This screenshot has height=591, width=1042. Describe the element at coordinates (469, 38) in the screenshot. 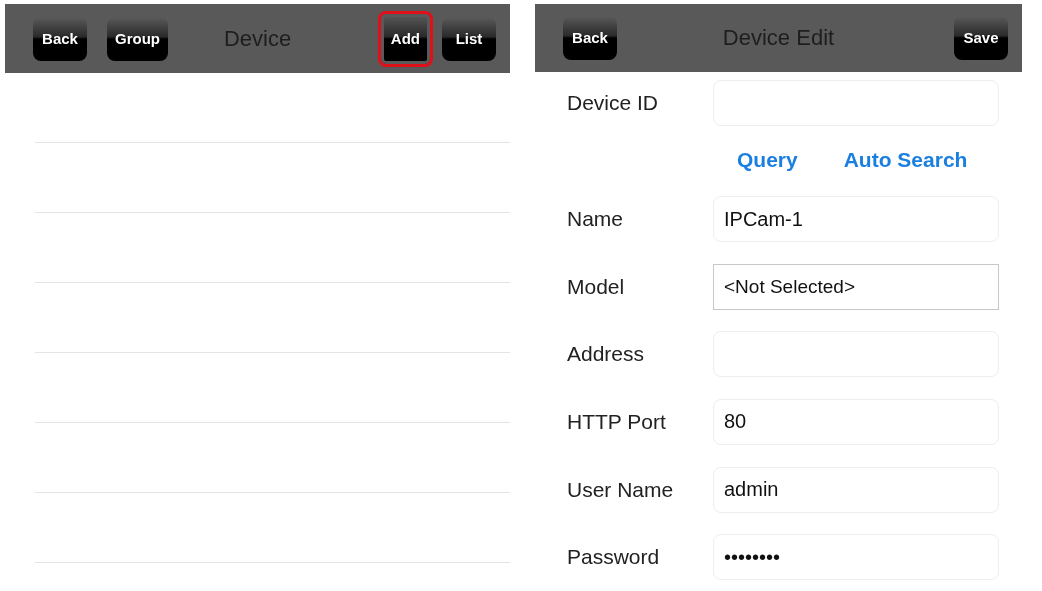

I see `nav-button: List` at that location.